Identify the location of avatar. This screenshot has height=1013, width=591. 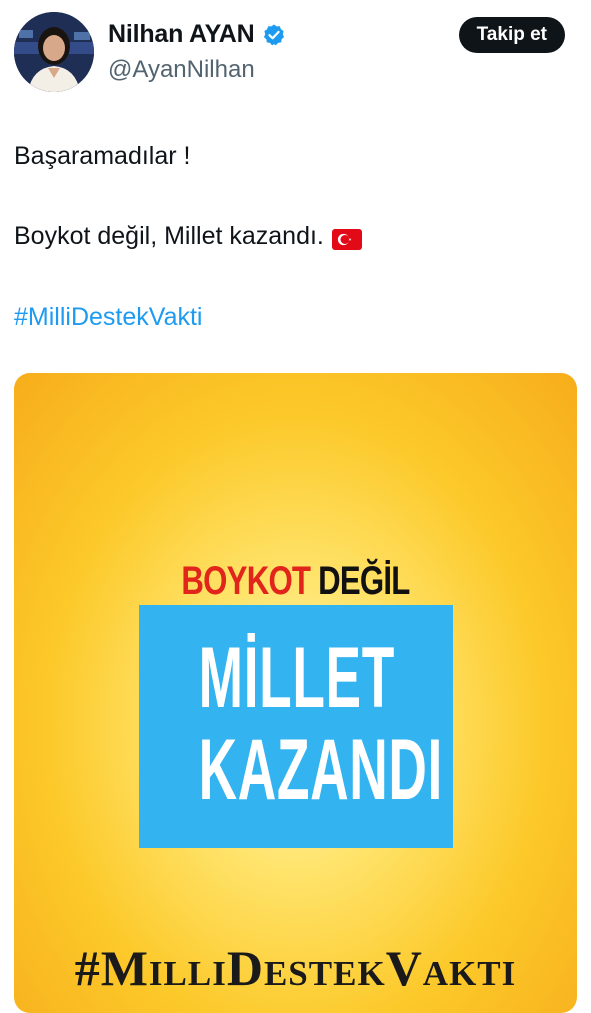
(54, 52).